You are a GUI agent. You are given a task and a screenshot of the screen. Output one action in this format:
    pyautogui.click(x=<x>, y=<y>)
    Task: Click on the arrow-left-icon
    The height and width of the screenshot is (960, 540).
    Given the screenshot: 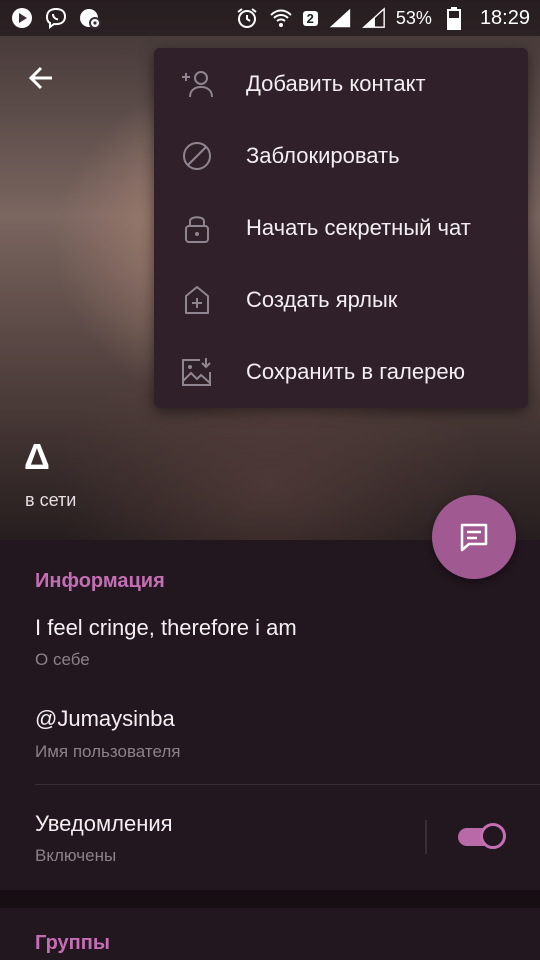 What is the action you would take?
    pyautogui.click(x=40, y=78)
    